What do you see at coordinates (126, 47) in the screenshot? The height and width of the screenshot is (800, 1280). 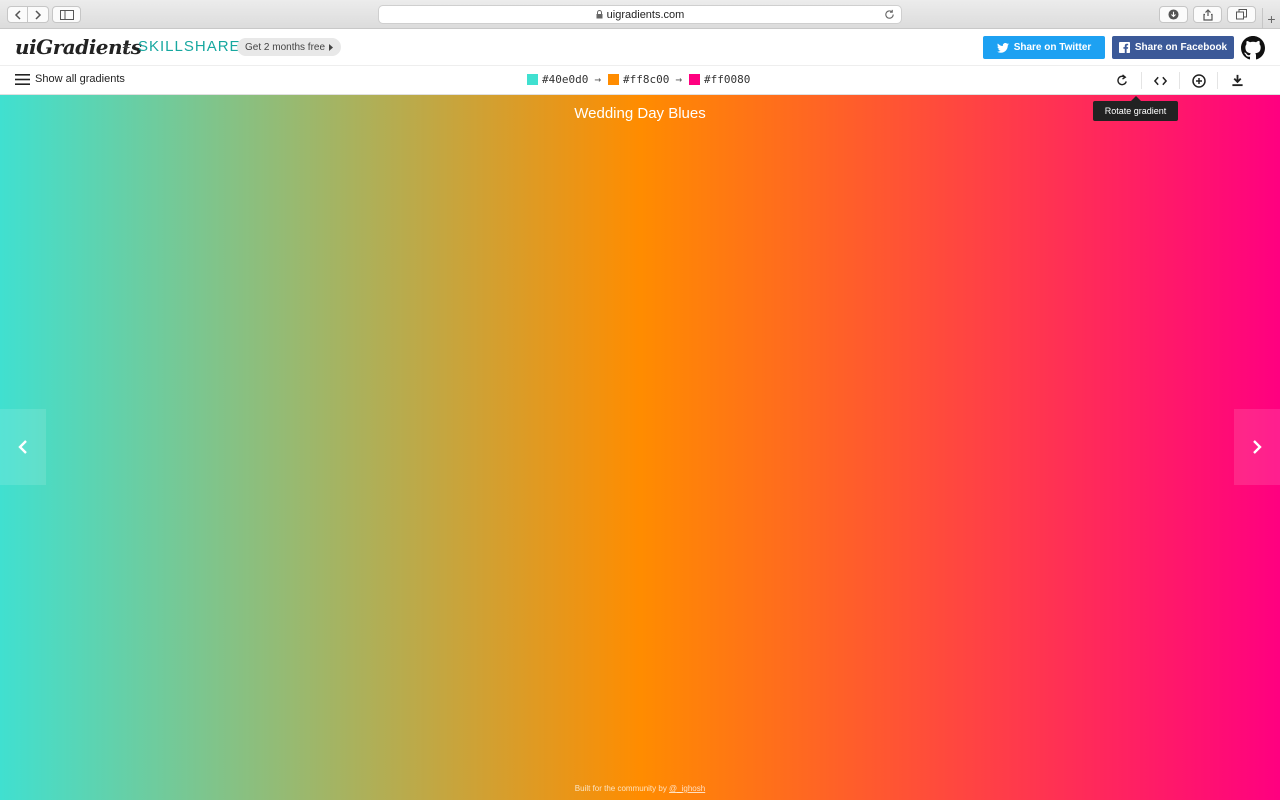 I see `logo-plus: +` at bounding box center [126, 47].